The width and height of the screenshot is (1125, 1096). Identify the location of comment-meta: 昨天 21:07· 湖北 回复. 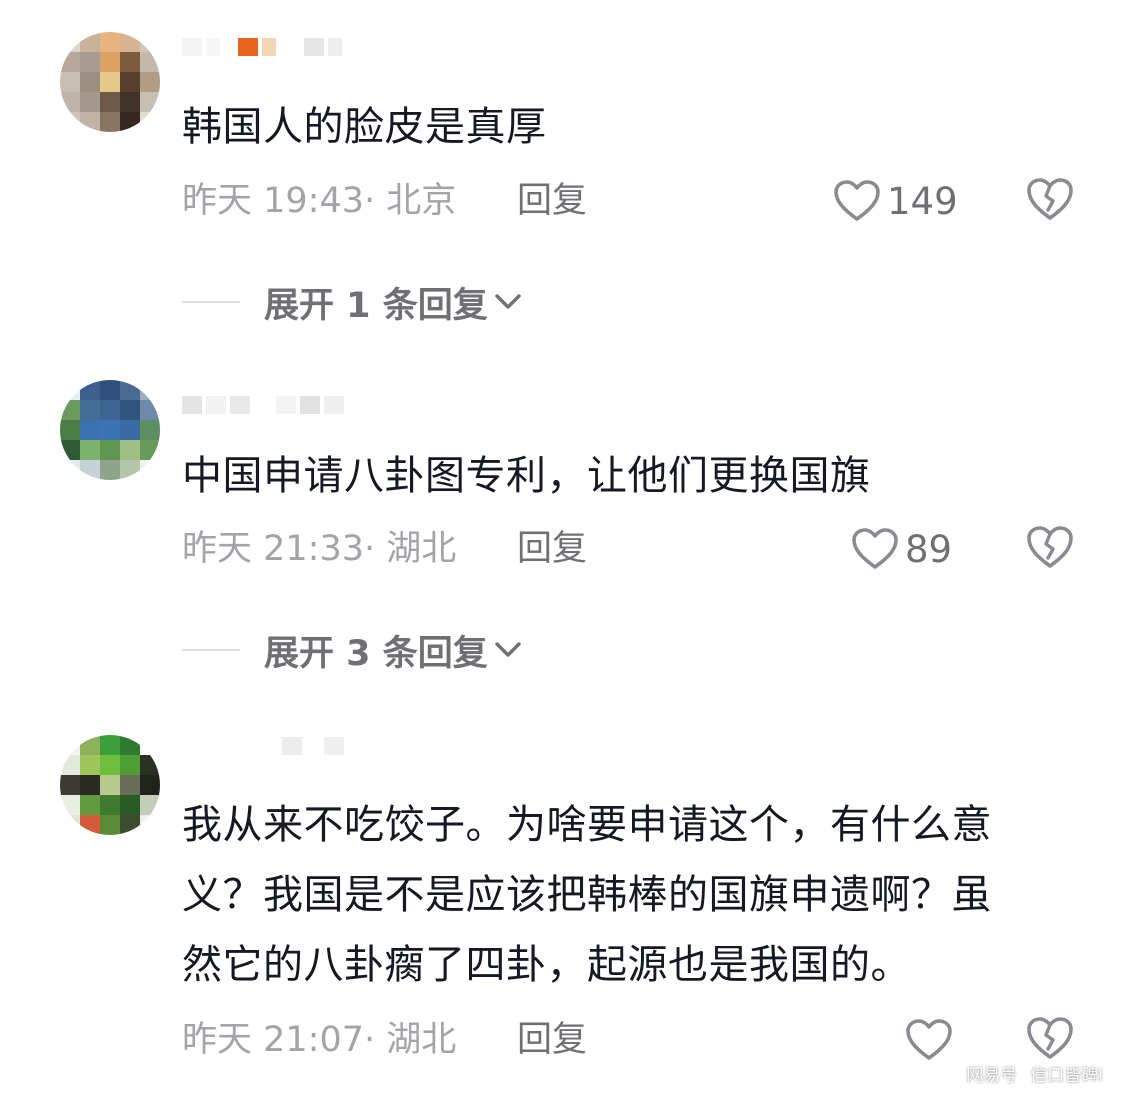
(384, 1040).